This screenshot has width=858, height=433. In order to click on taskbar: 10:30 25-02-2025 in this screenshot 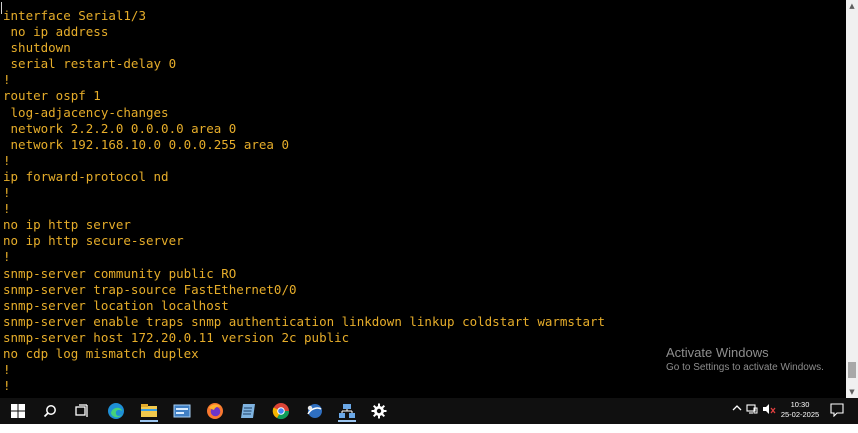, I will do `click(429, 411)`.